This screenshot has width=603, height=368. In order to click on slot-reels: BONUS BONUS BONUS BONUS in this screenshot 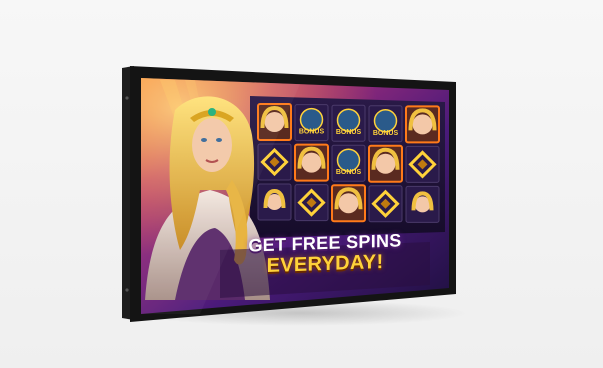, I will do `click(348, 163)`.